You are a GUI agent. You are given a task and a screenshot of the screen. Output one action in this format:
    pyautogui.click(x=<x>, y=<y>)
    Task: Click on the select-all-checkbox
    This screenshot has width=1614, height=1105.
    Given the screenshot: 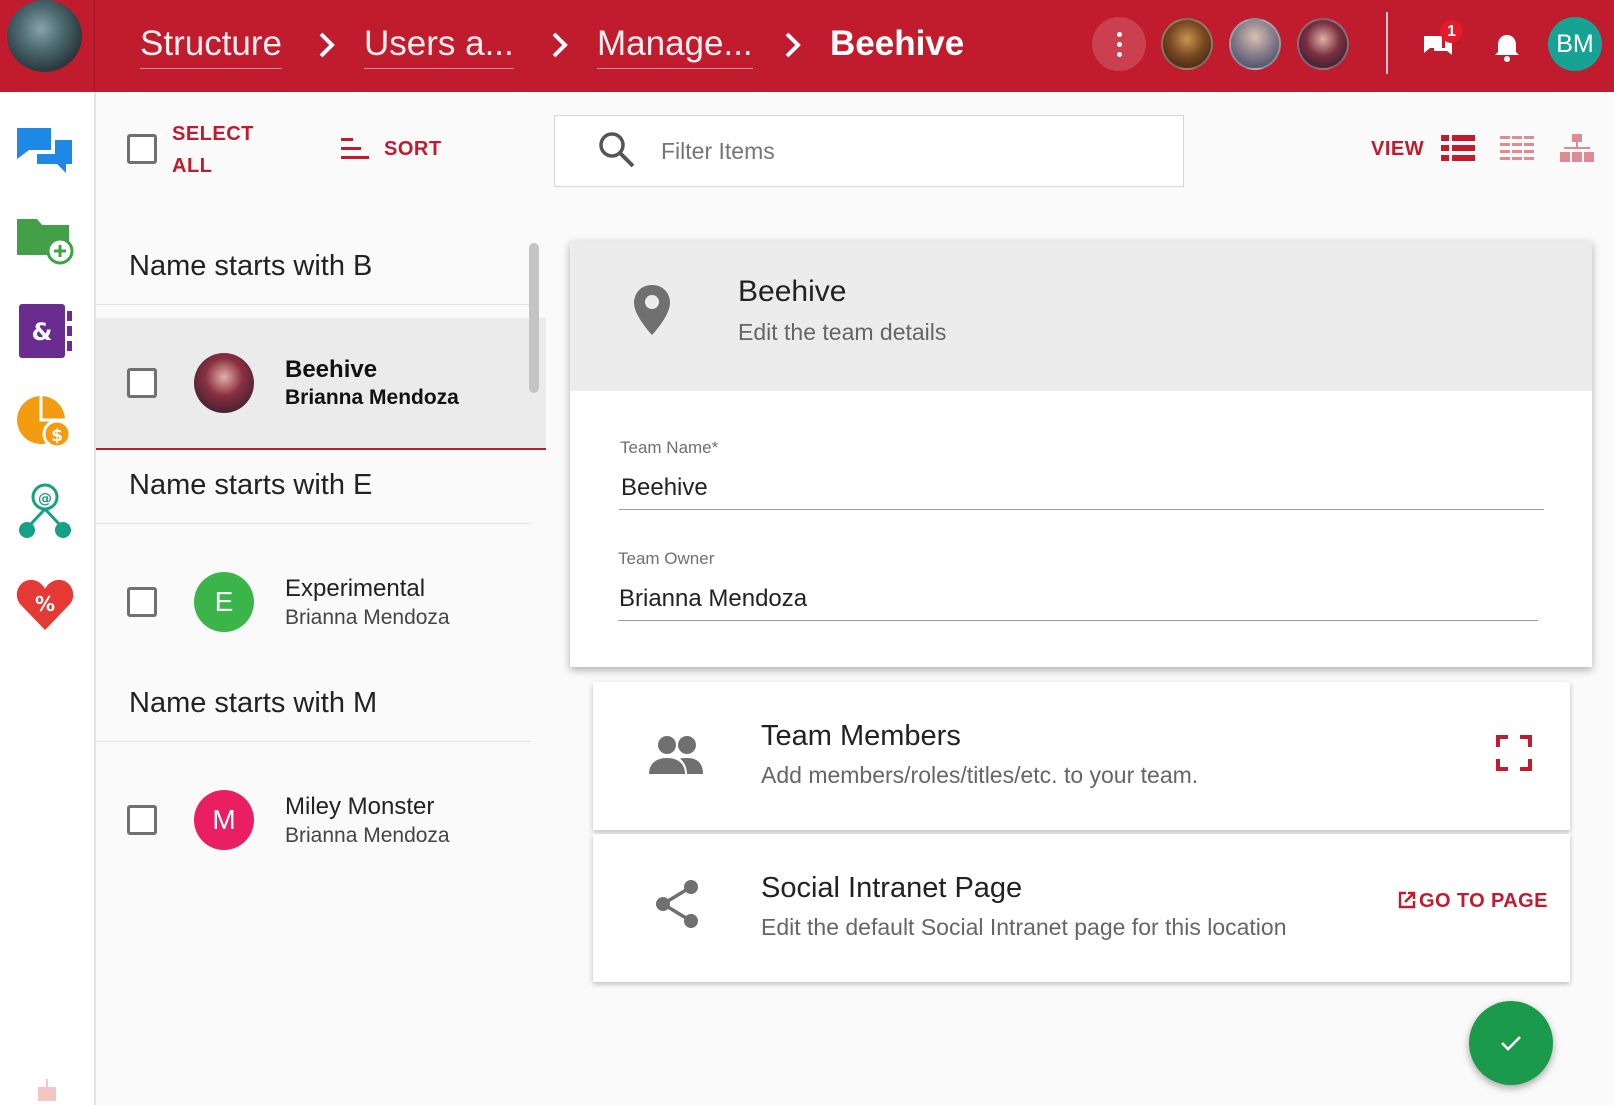 What is the action you would take?
    pyautogui.click(x=142, y=149)
    